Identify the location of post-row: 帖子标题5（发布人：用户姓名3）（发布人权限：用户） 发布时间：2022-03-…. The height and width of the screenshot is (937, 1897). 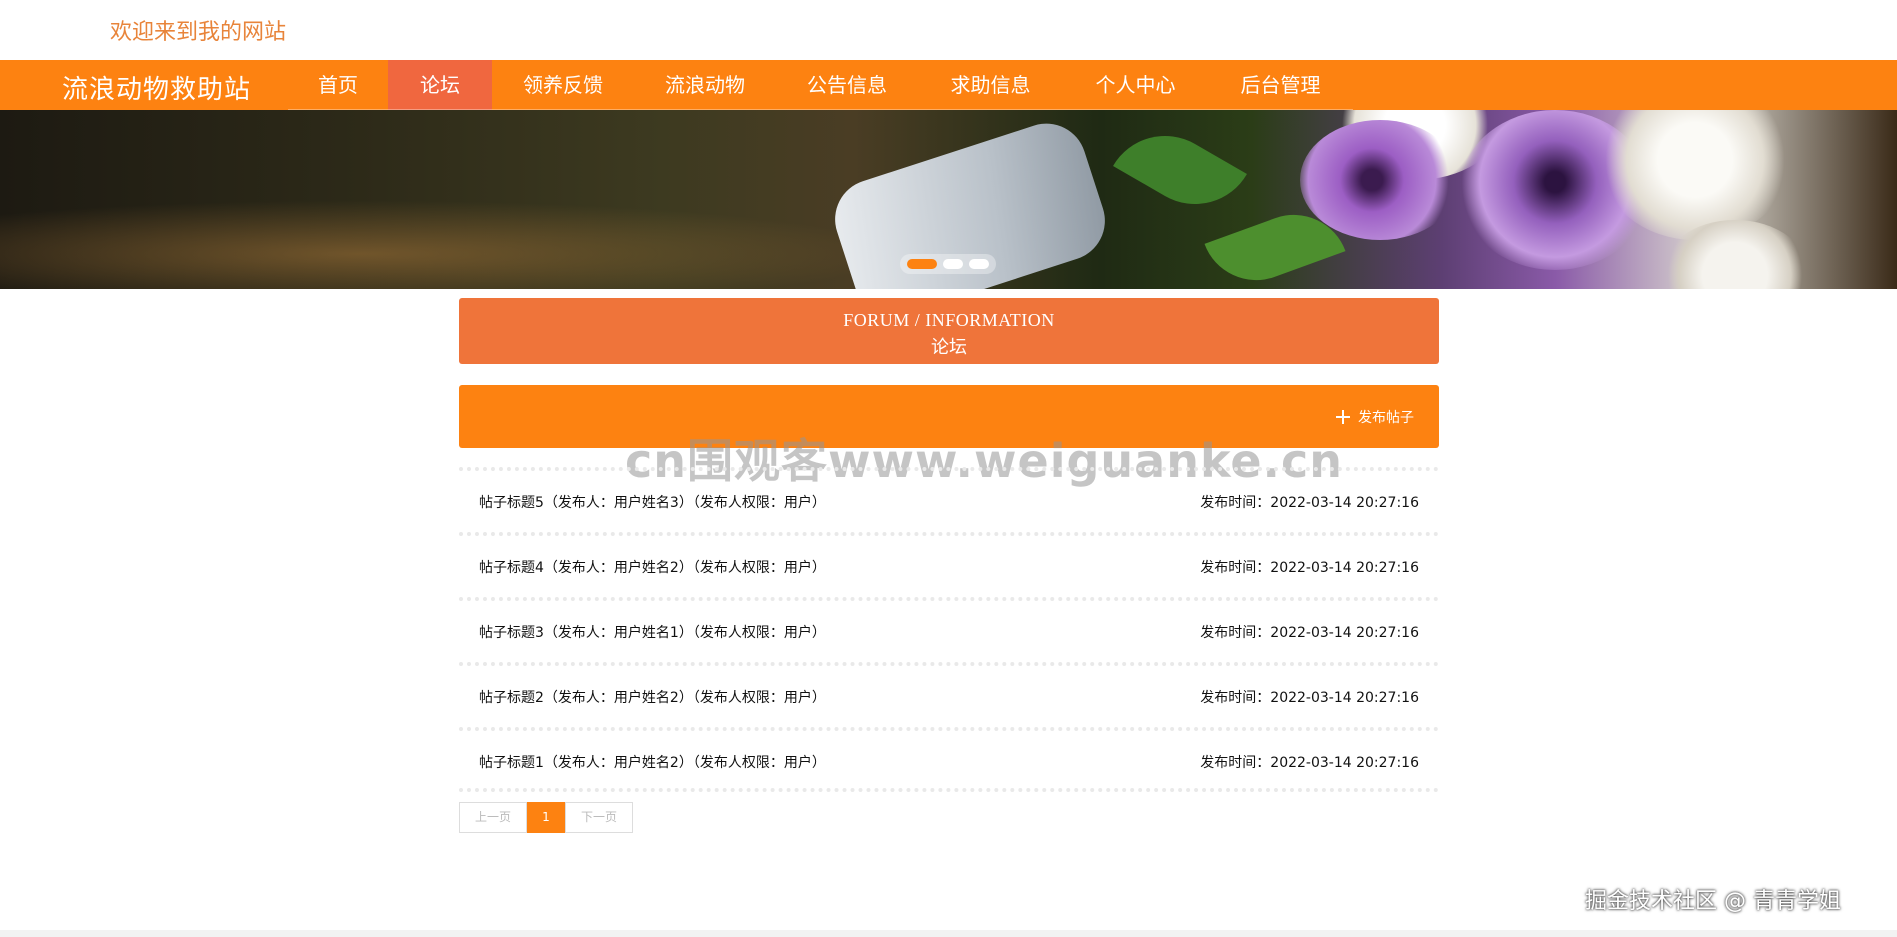
(949, 499).